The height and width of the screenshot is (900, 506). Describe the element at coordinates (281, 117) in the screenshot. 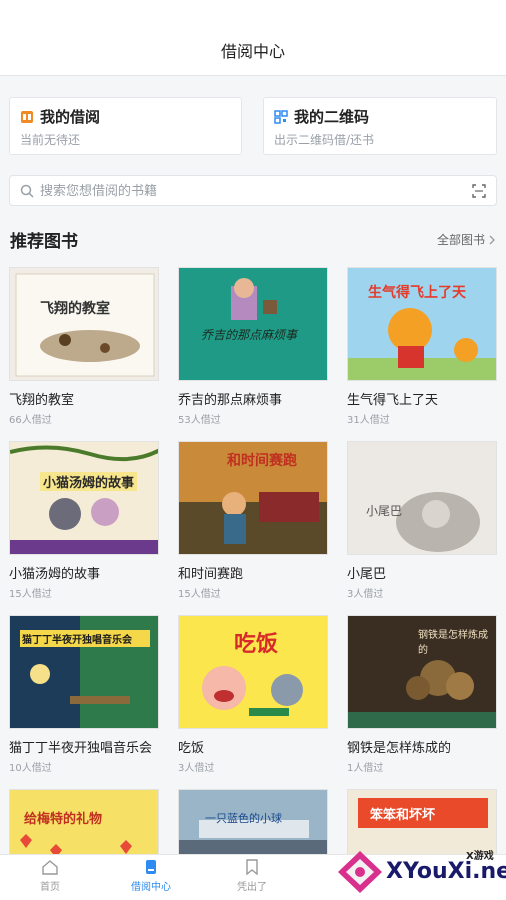

I see `qrcode-icon` at that location.